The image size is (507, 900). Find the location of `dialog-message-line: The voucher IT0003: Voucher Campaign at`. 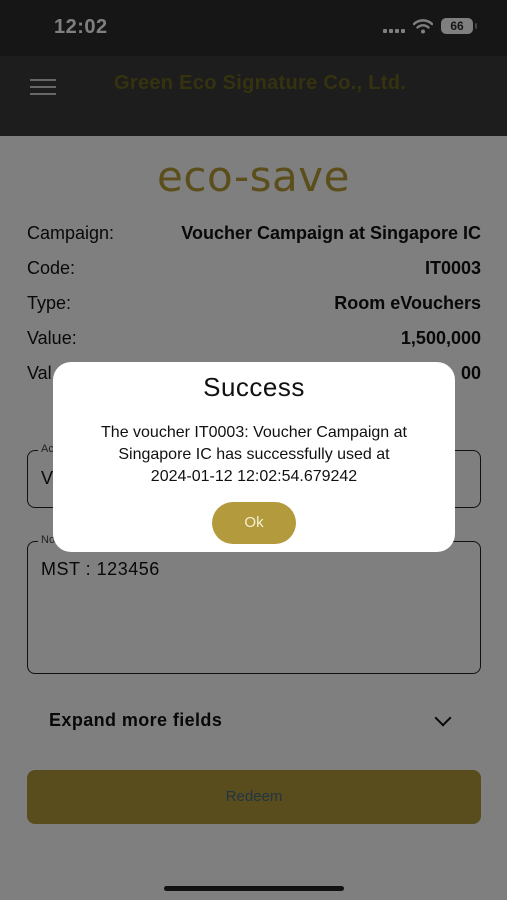

dialog-message-line: The voucher IT0003: Voucher Campaign at is located at coordinates (254, 432).